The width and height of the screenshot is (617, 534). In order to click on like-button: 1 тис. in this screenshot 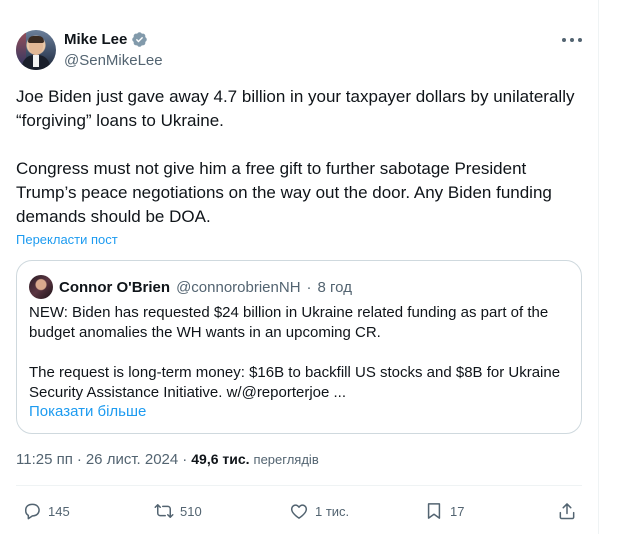, I will do `click(319, 511)`.